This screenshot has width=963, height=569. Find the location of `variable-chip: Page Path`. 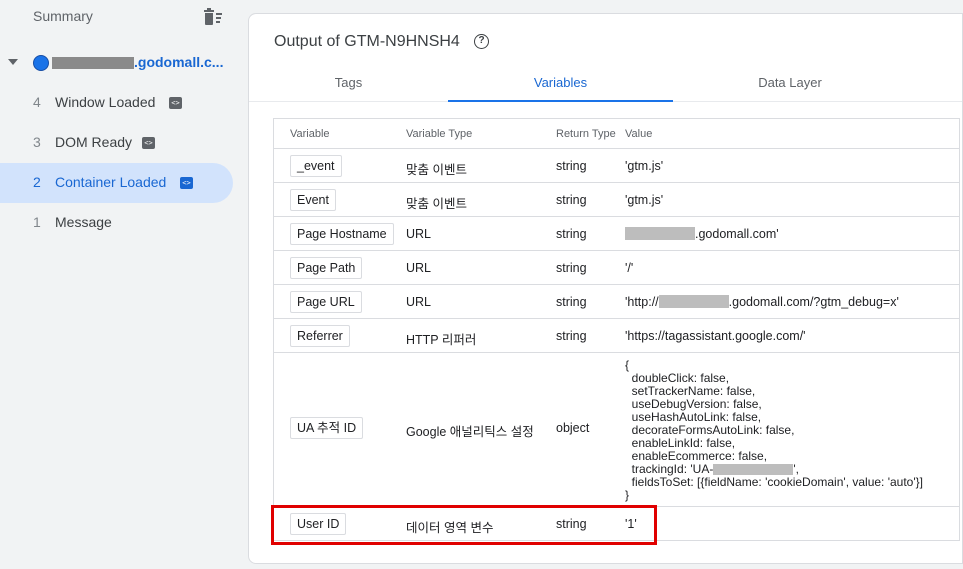

variable-chip: Page Path is located at coordinates (326, 268).